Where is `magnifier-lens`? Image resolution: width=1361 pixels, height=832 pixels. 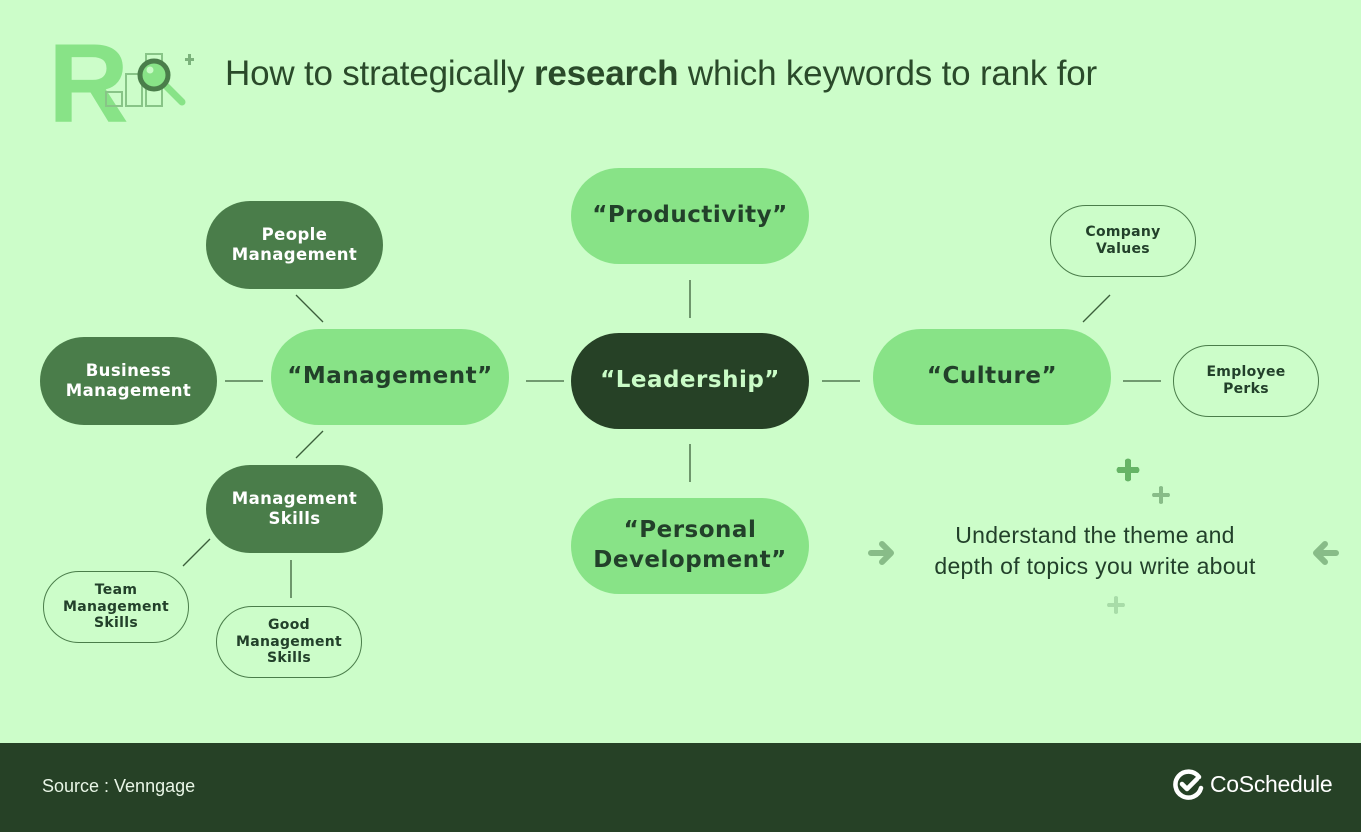
magnifier-lens is located at coordinates (154, 75).